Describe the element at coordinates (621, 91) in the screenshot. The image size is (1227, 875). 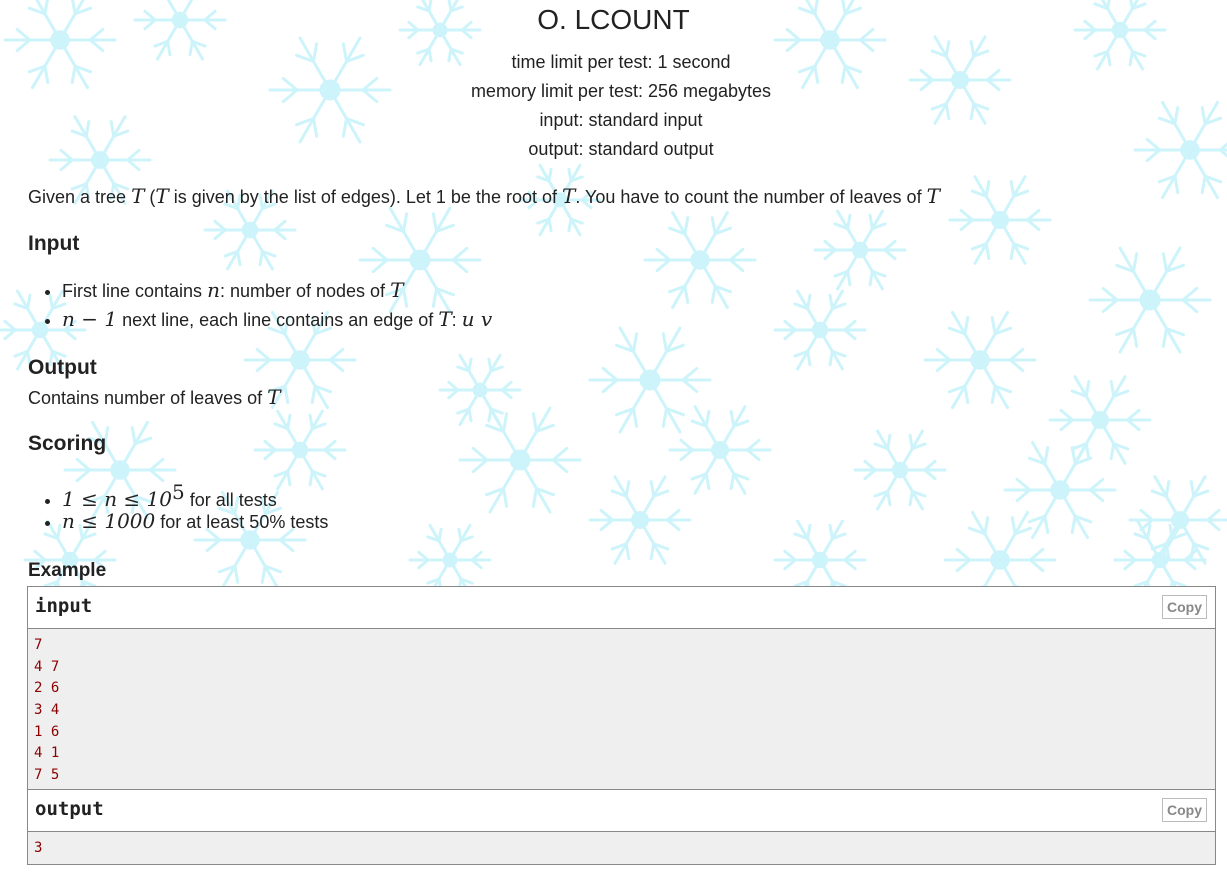
I see `memory-limit: memory limit per test: 256 megabytes` at that location.